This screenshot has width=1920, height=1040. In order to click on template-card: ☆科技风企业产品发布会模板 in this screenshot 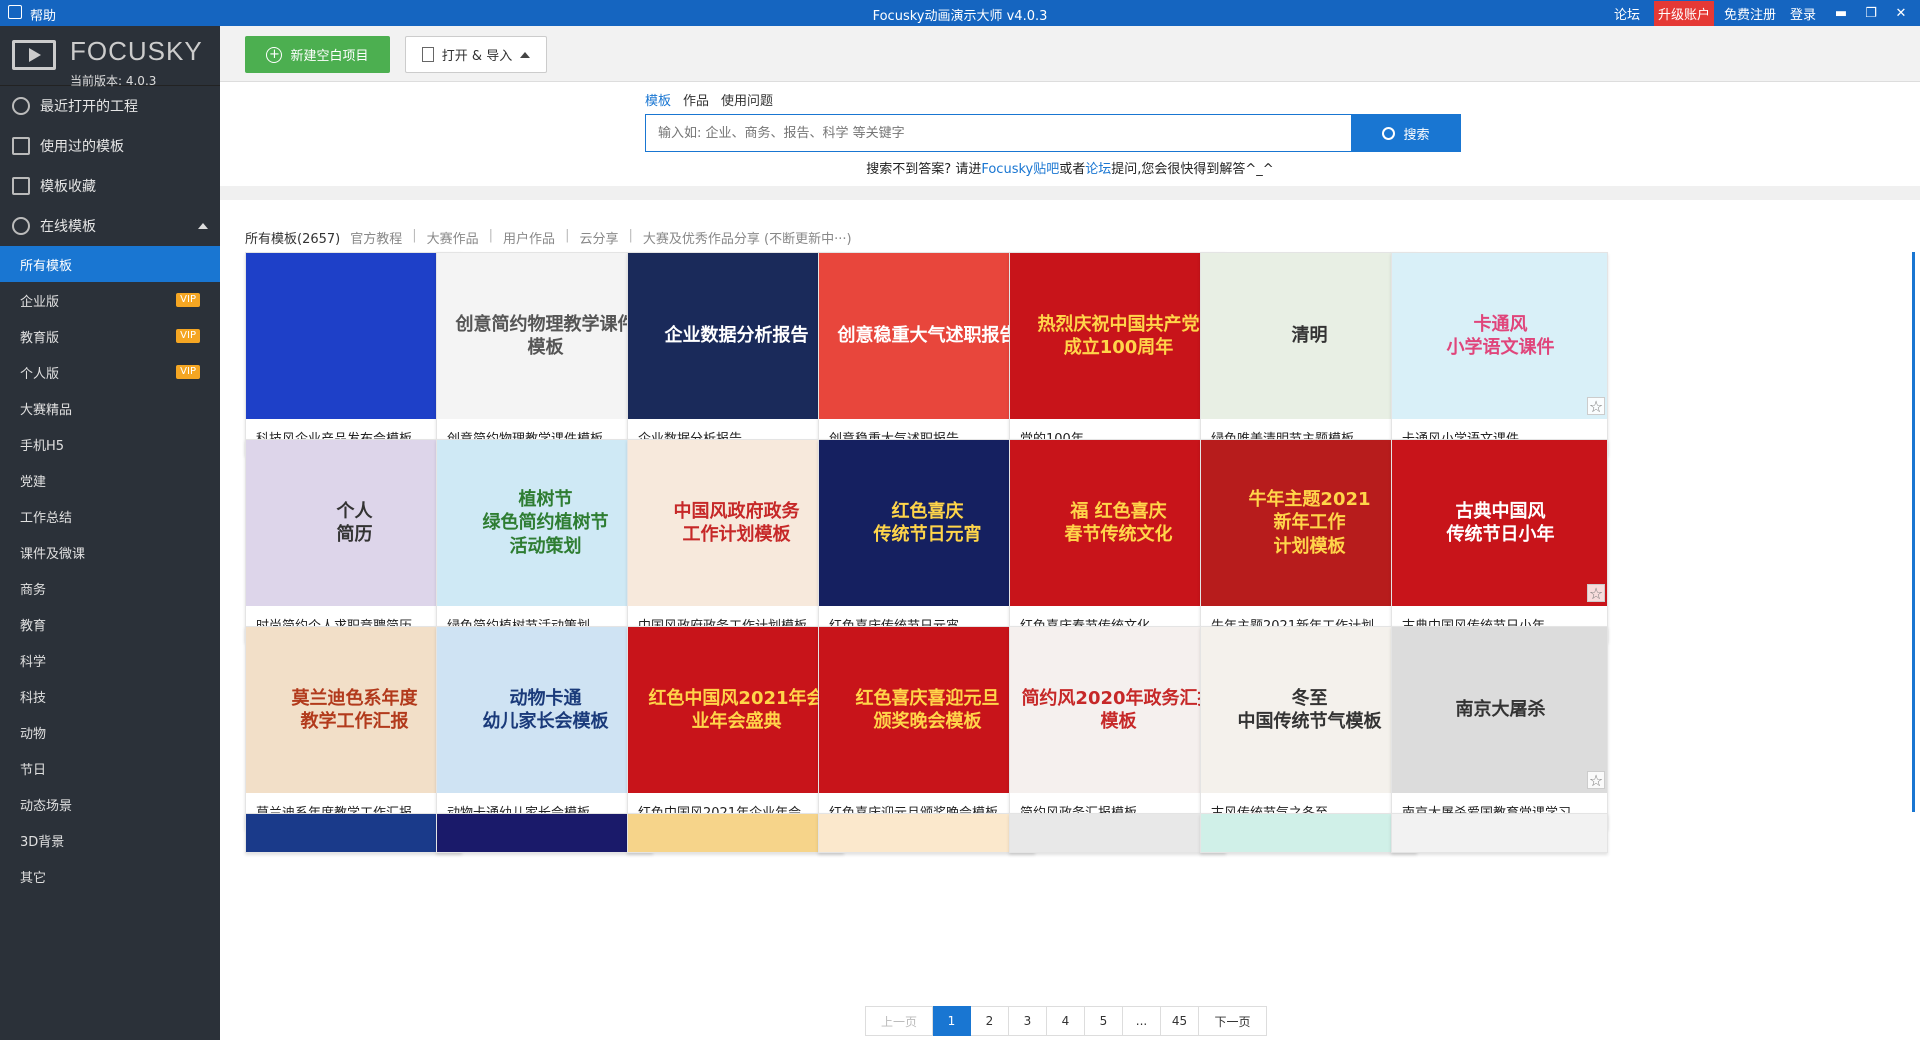, I will do `click(353, 353)`.